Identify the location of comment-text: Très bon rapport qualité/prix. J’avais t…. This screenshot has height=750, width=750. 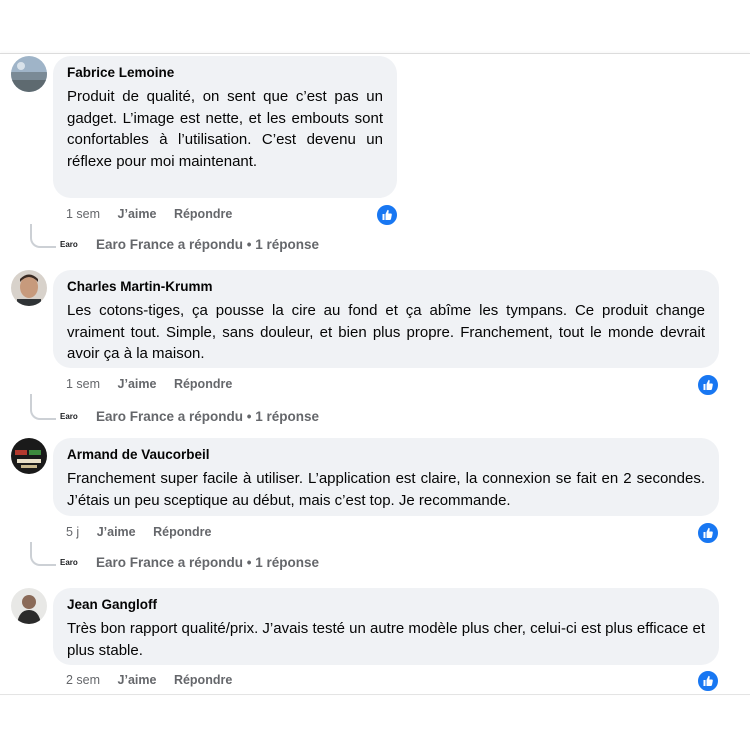
(386, 639).